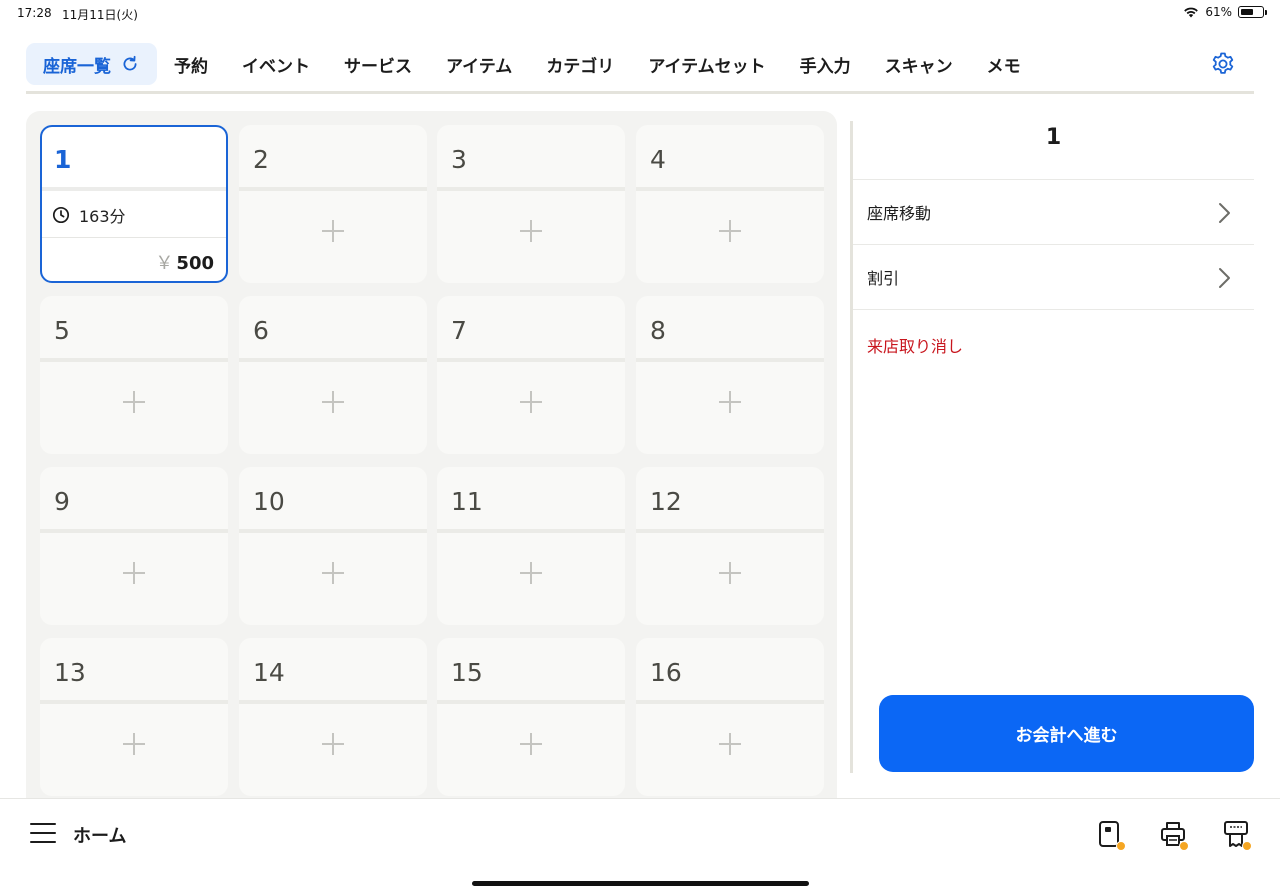  What do you see at coordinates (640, 846) in the screenshot?
I see `bottom-bar: ホーム` at bounding box center [640, 846].